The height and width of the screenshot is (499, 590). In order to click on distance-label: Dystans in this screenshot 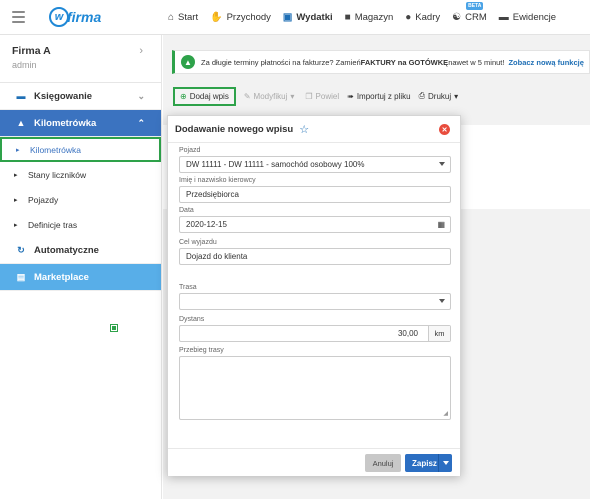, I will do `click(192, 319)`.